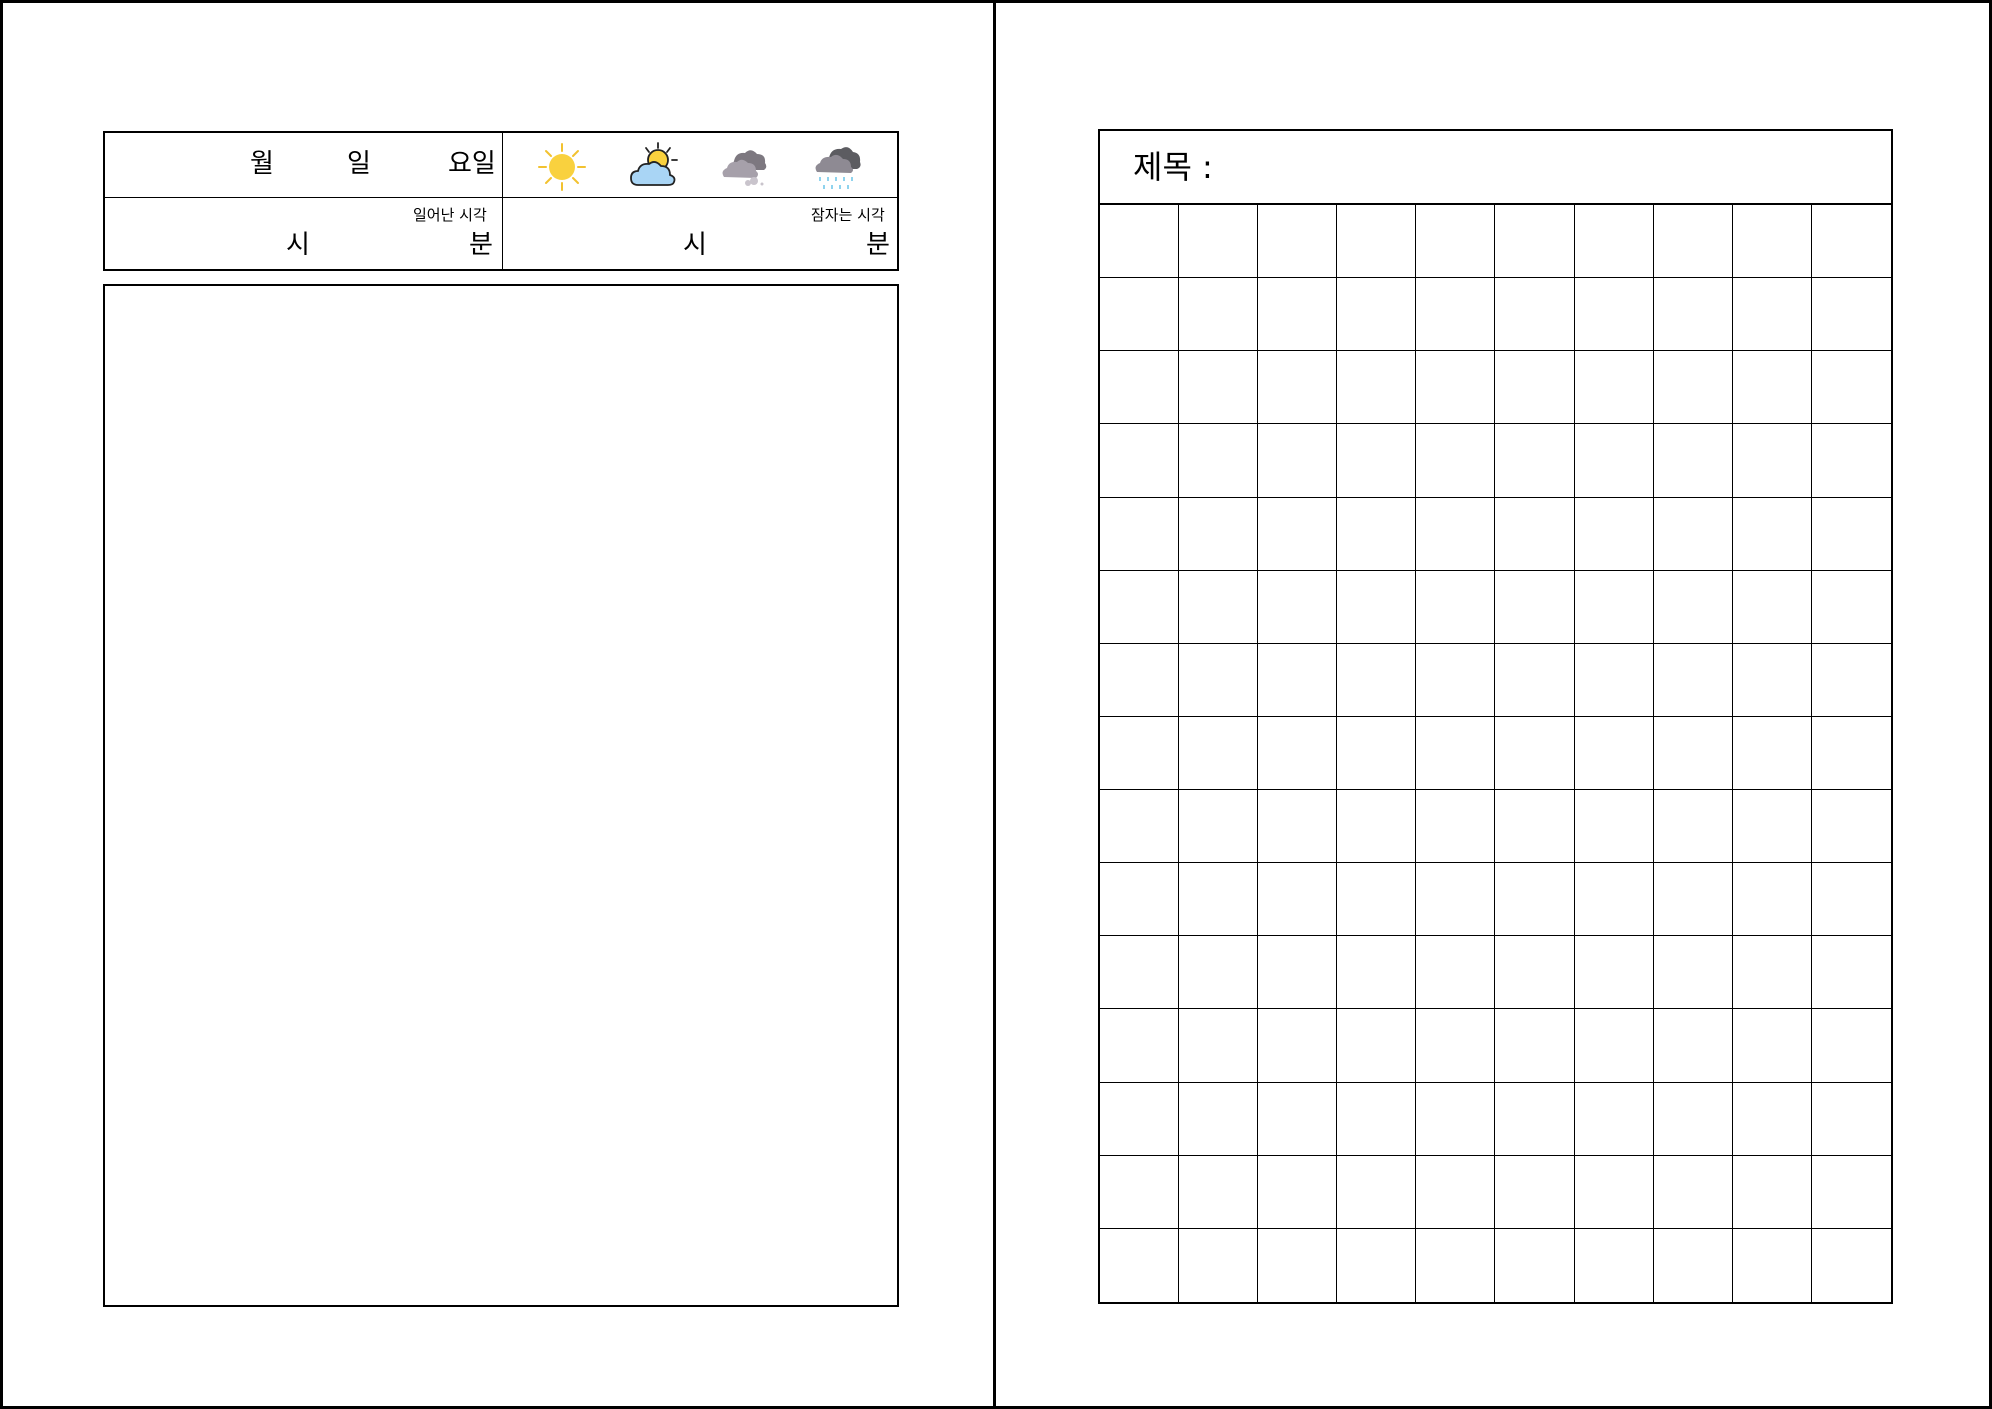  What do you see at coordinates (562, 167) in the screenshot?
I see `sunny-icon` at bounding box center [562, 167].